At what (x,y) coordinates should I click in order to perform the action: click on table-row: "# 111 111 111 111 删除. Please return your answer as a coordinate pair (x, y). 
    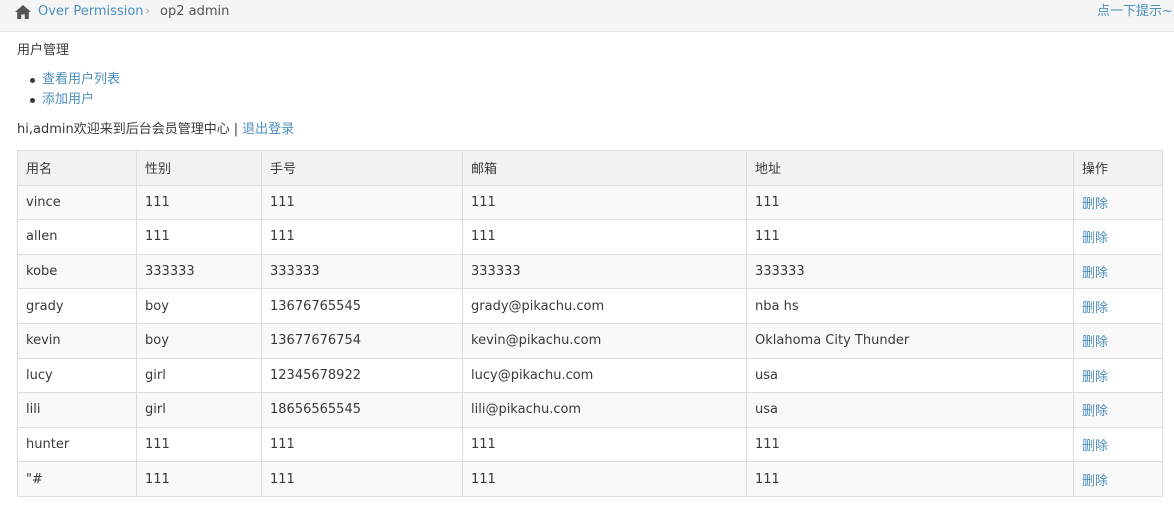
    Looking at the image, I should click on (590, 479).